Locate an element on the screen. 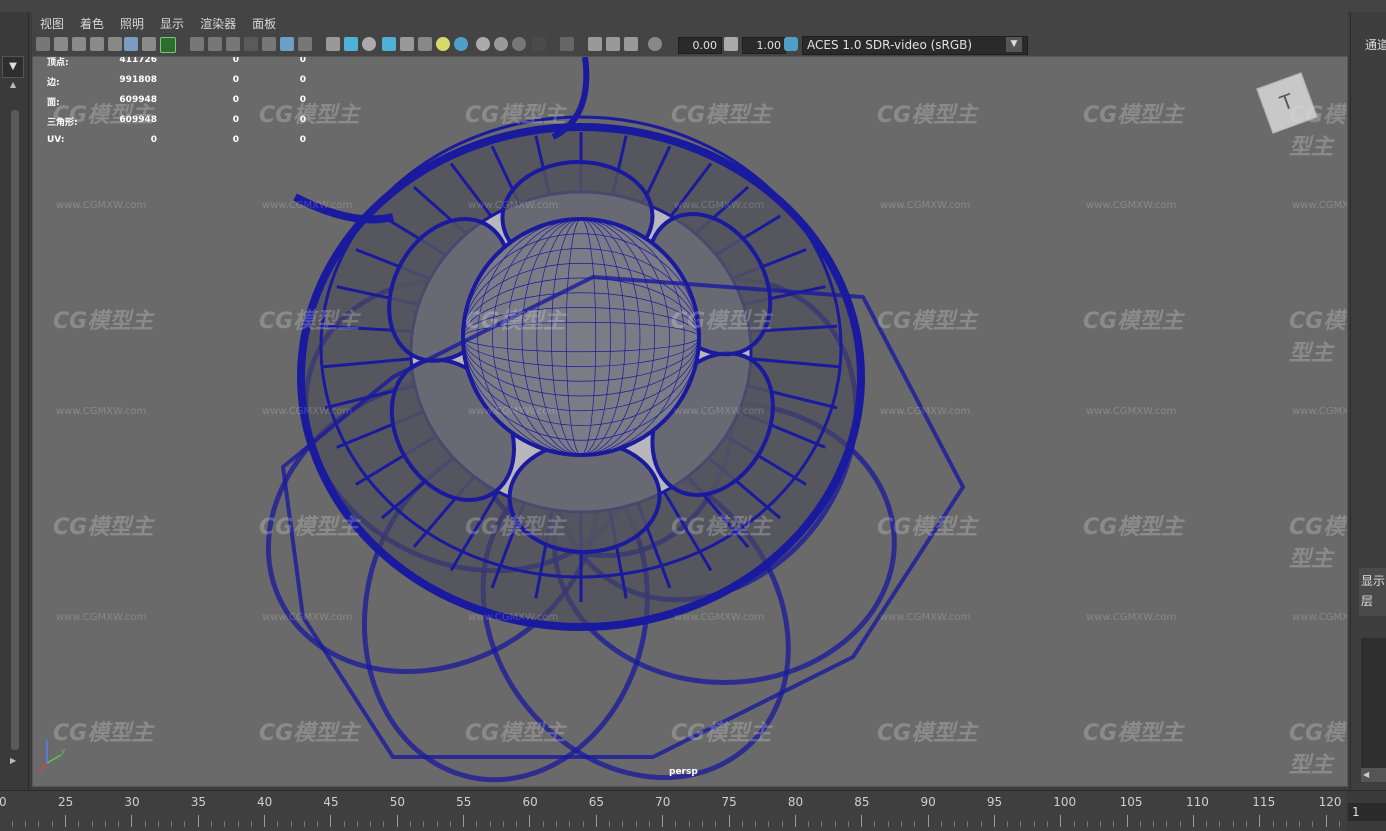 This screenshot has height=831, width=1386. smooth-shade-icon is located at coordinates (351, 44).